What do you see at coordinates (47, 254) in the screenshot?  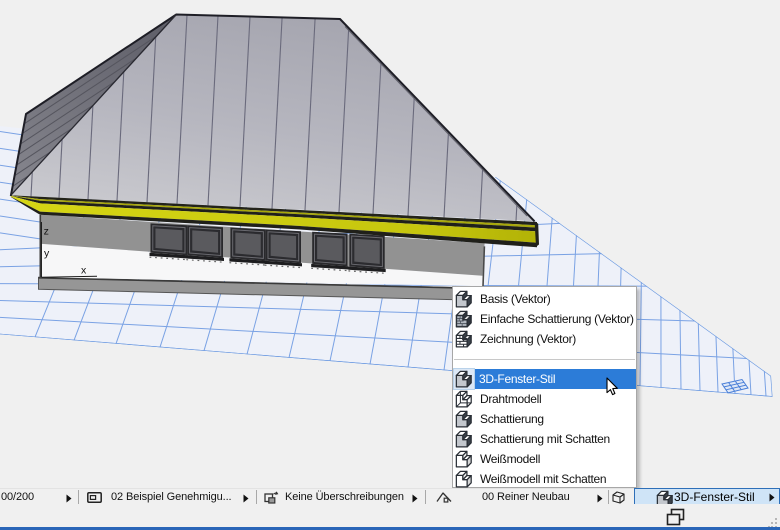 I see `svg-text: y` at bounding box center [47, 254].